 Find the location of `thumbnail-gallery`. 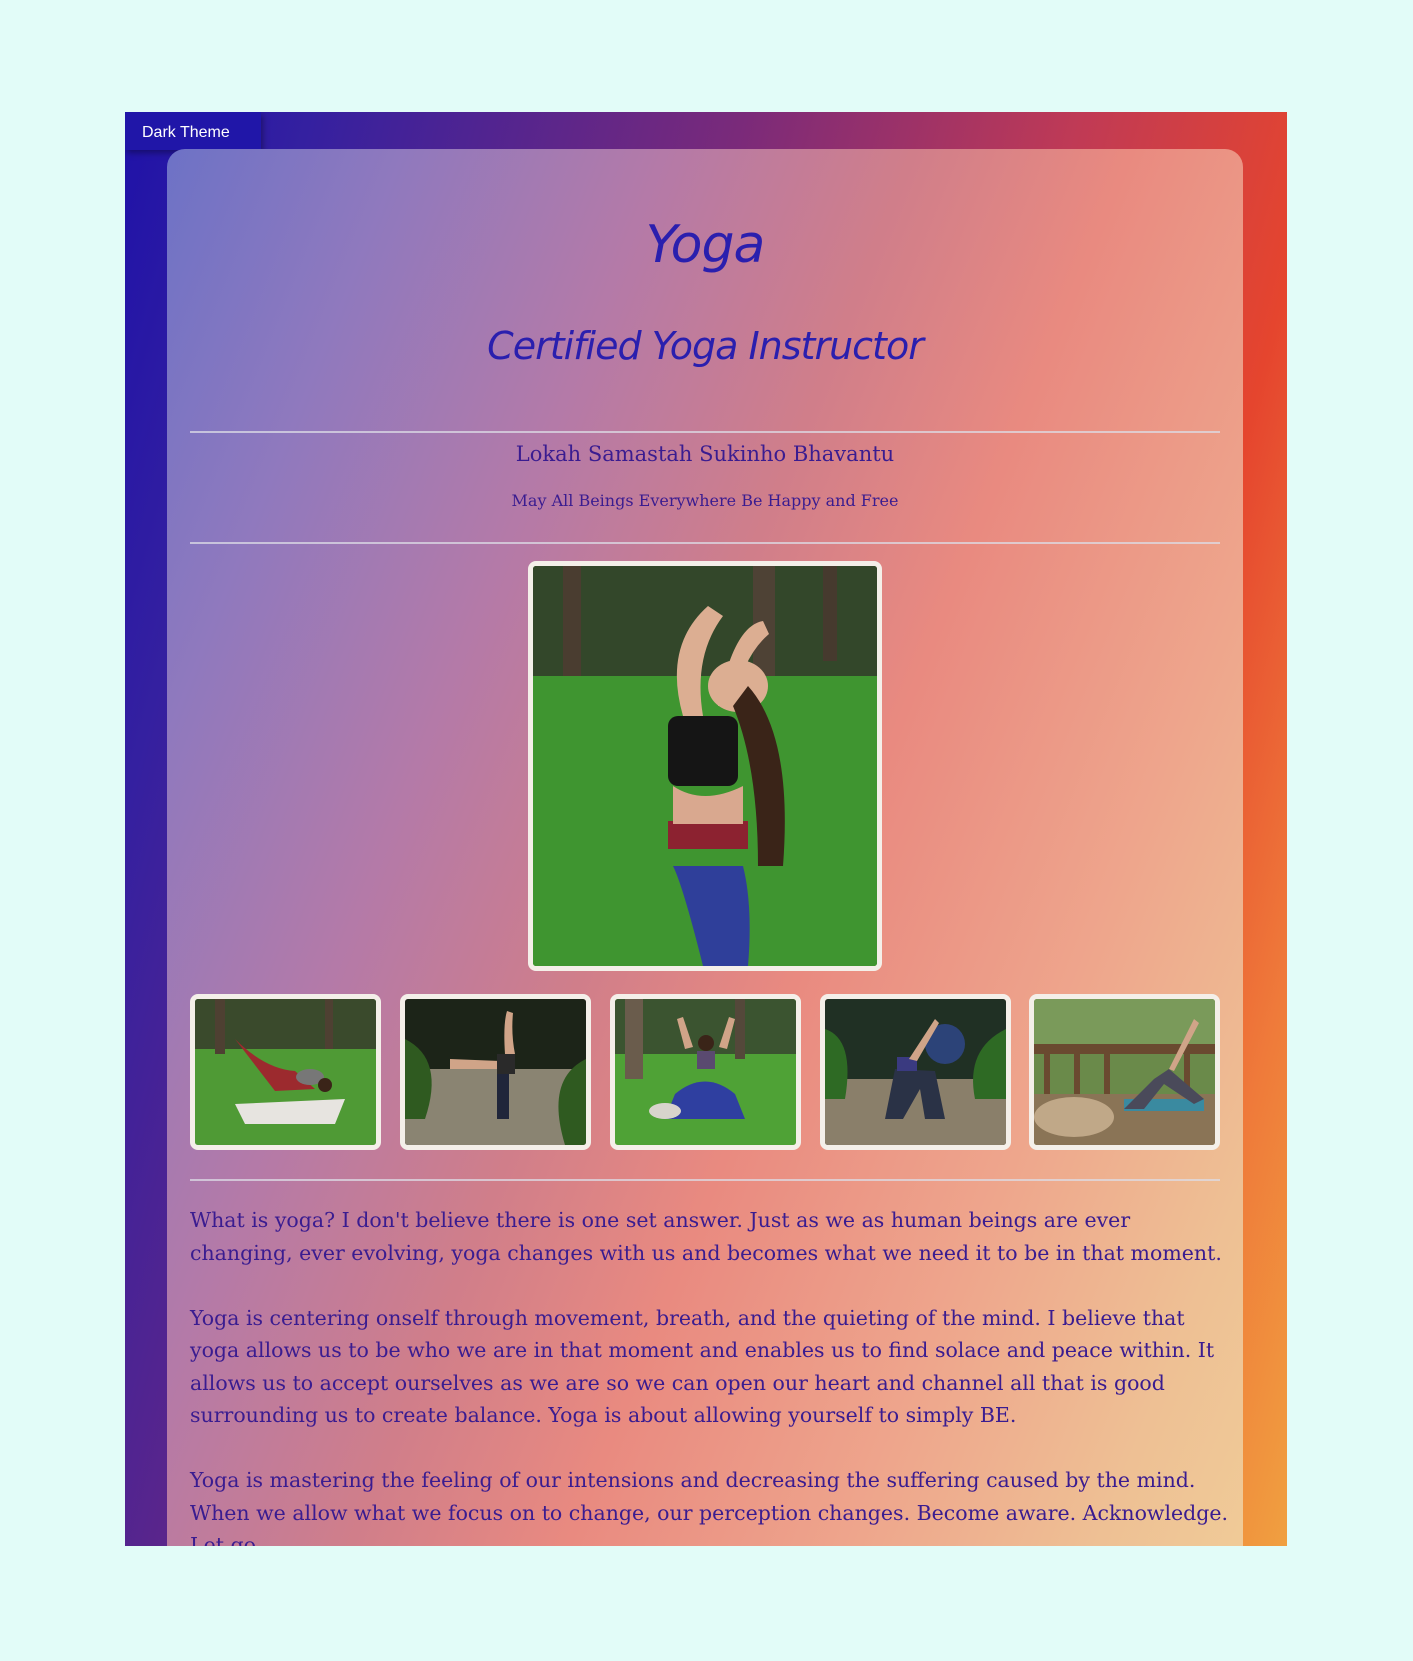

thumbnail-gallery is located at coordinates (705, 1072).